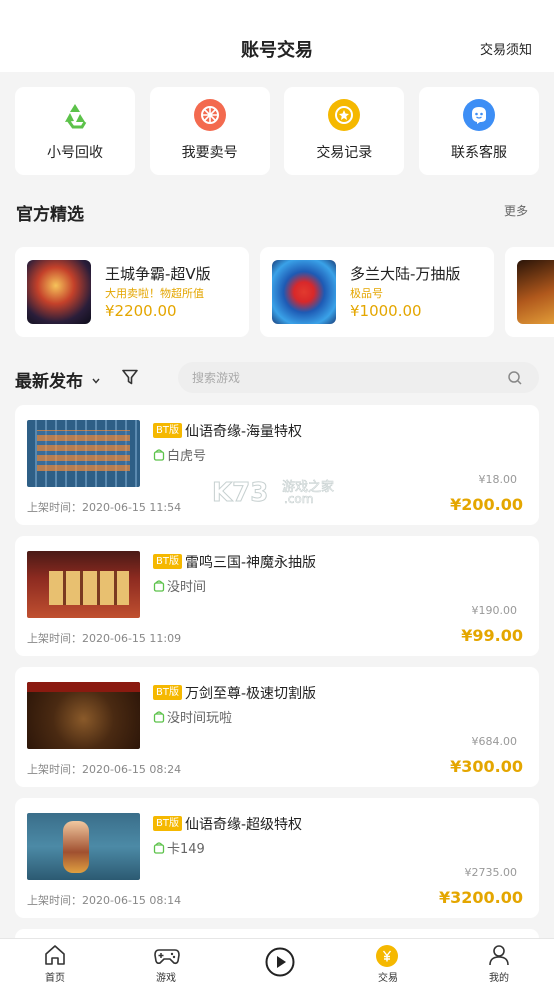 This screenshot has width=554, height=986. Describe the element at coordinates (244, 432) in the screenshot. I see `listing-game-name: 仙语奇缘-海量特权` at that location.